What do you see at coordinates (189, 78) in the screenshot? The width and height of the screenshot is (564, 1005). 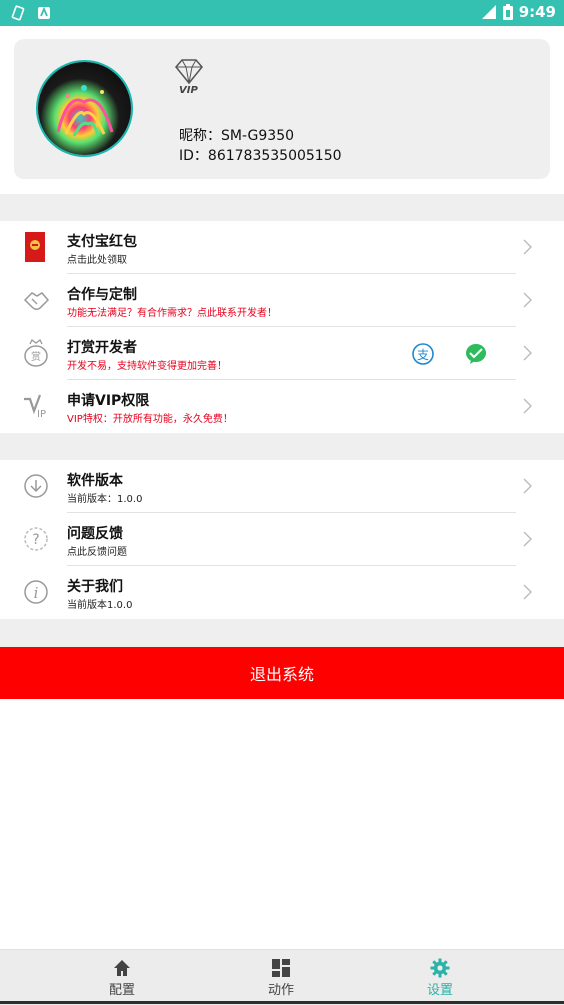 I see `vip-badge: VIP` at bounding box center [189, 78].